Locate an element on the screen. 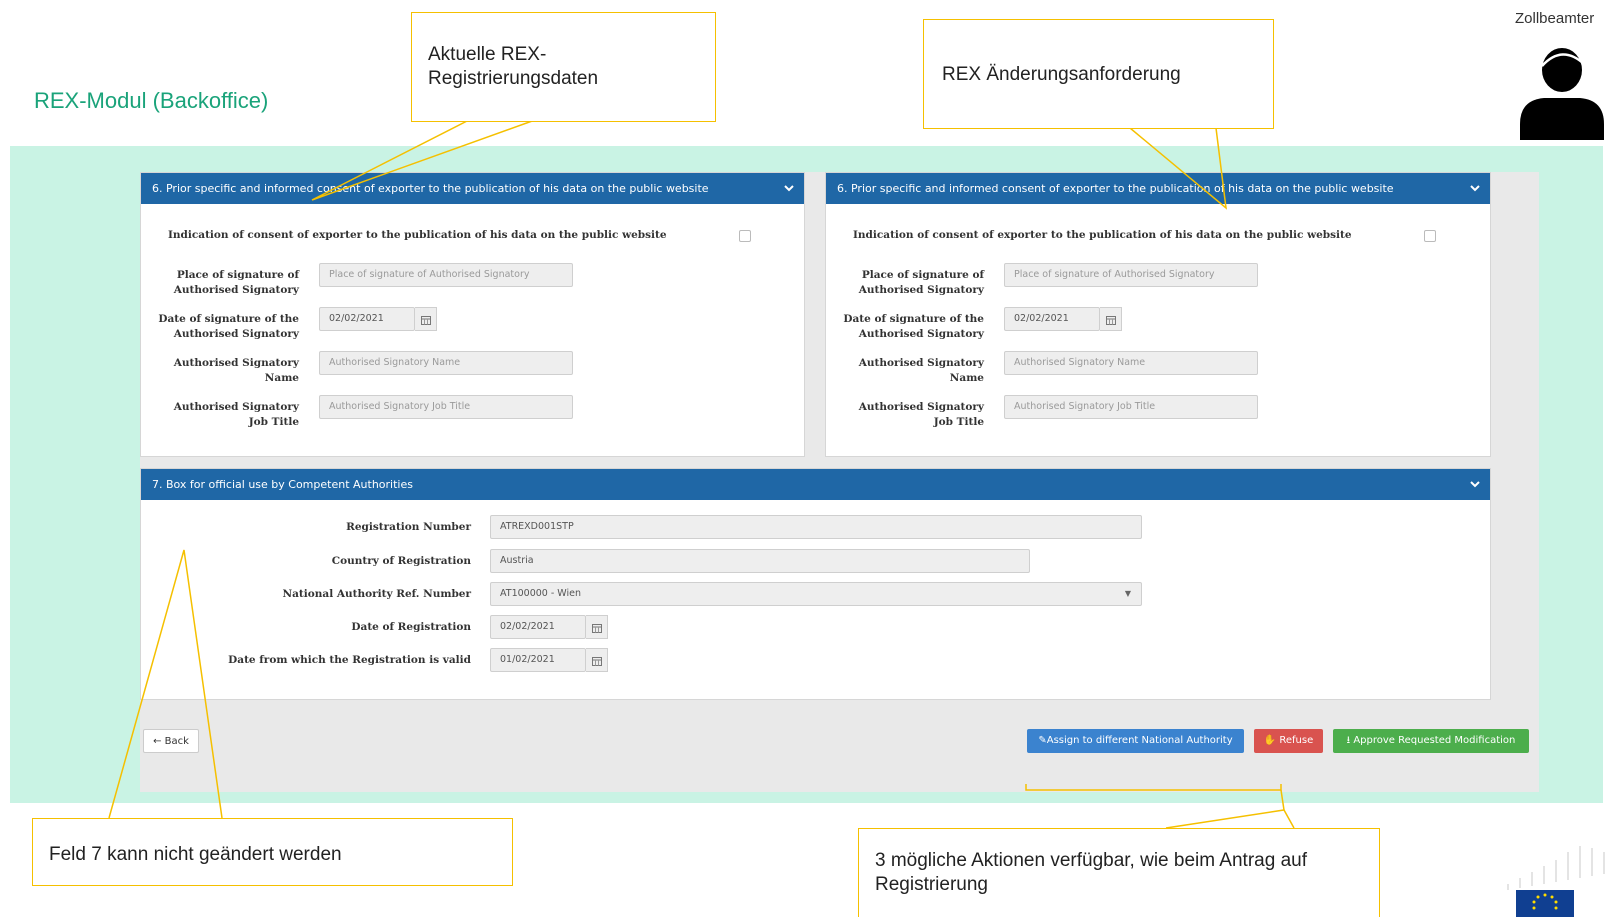 The width and height of the screenshot is (1619, 917). country-of-registration-input: Austria is located at coordinates (760, 561).